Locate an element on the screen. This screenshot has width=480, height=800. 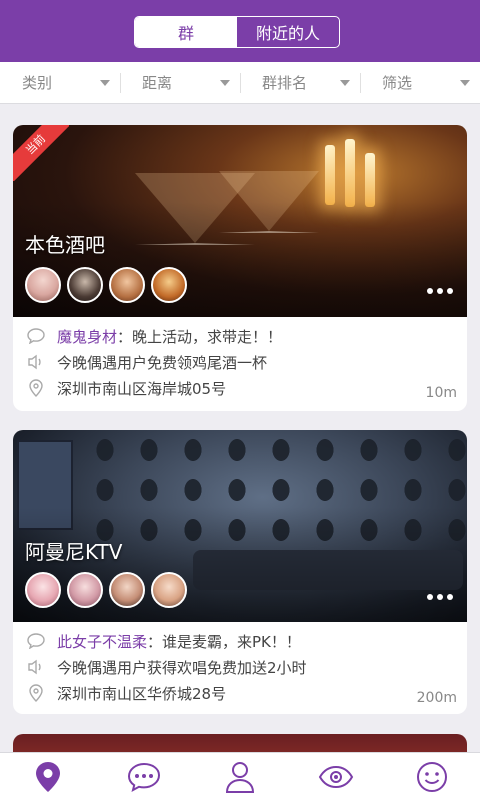
promo-row: 今晚偶遇用户免费领鸡尾酒一杯 is located at coordinates (241, 362).